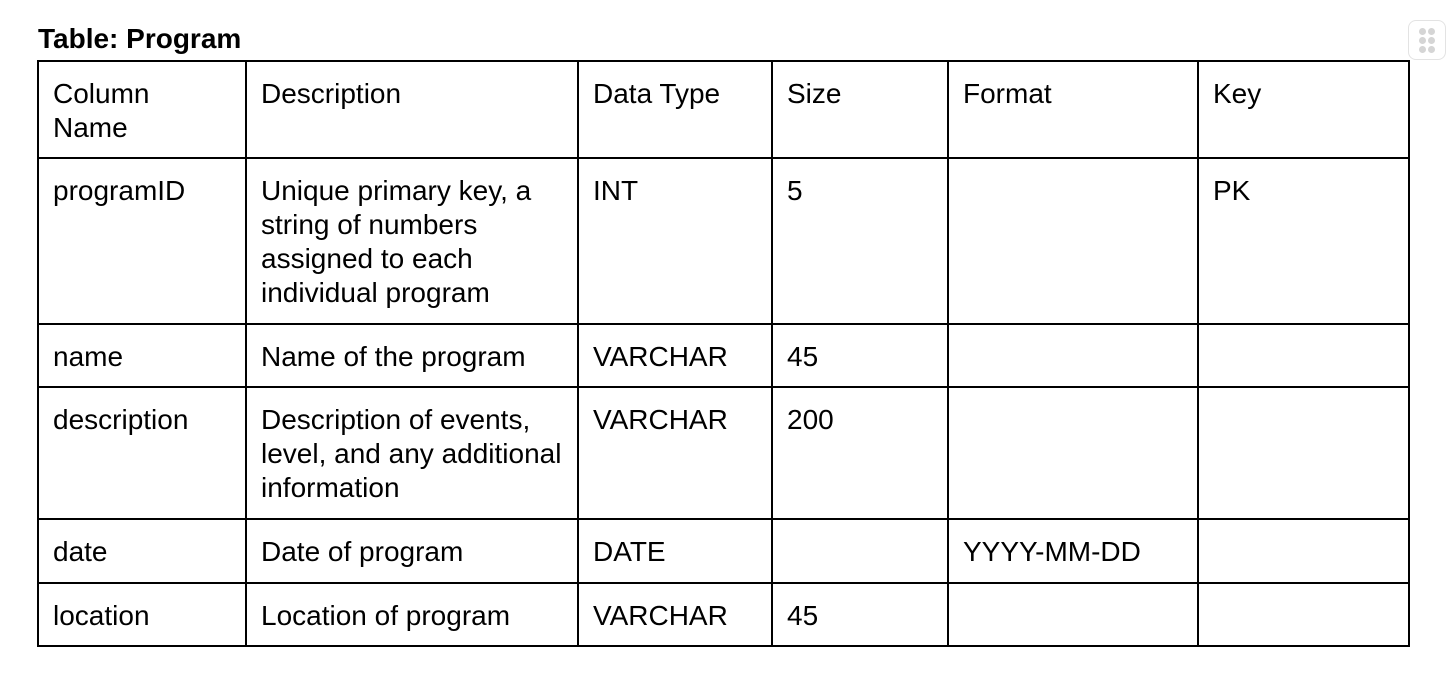 The image size is (1450, 682). Describe the element at coordinates (142, 355) in the screenshot. I see `cell-column-name: name` at that location.